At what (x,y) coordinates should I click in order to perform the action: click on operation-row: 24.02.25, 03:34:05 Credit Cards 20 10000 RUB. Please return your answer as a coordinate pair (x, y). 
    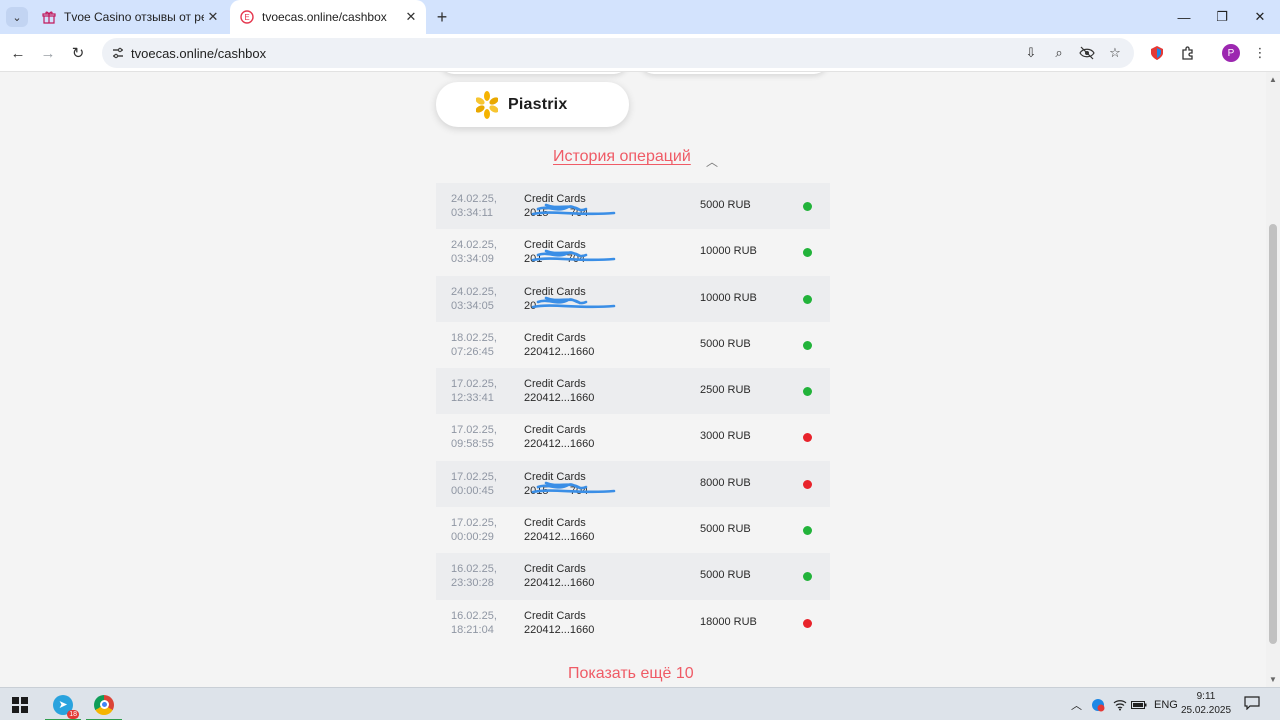
    Looking at the image, I should click on (633, 298).